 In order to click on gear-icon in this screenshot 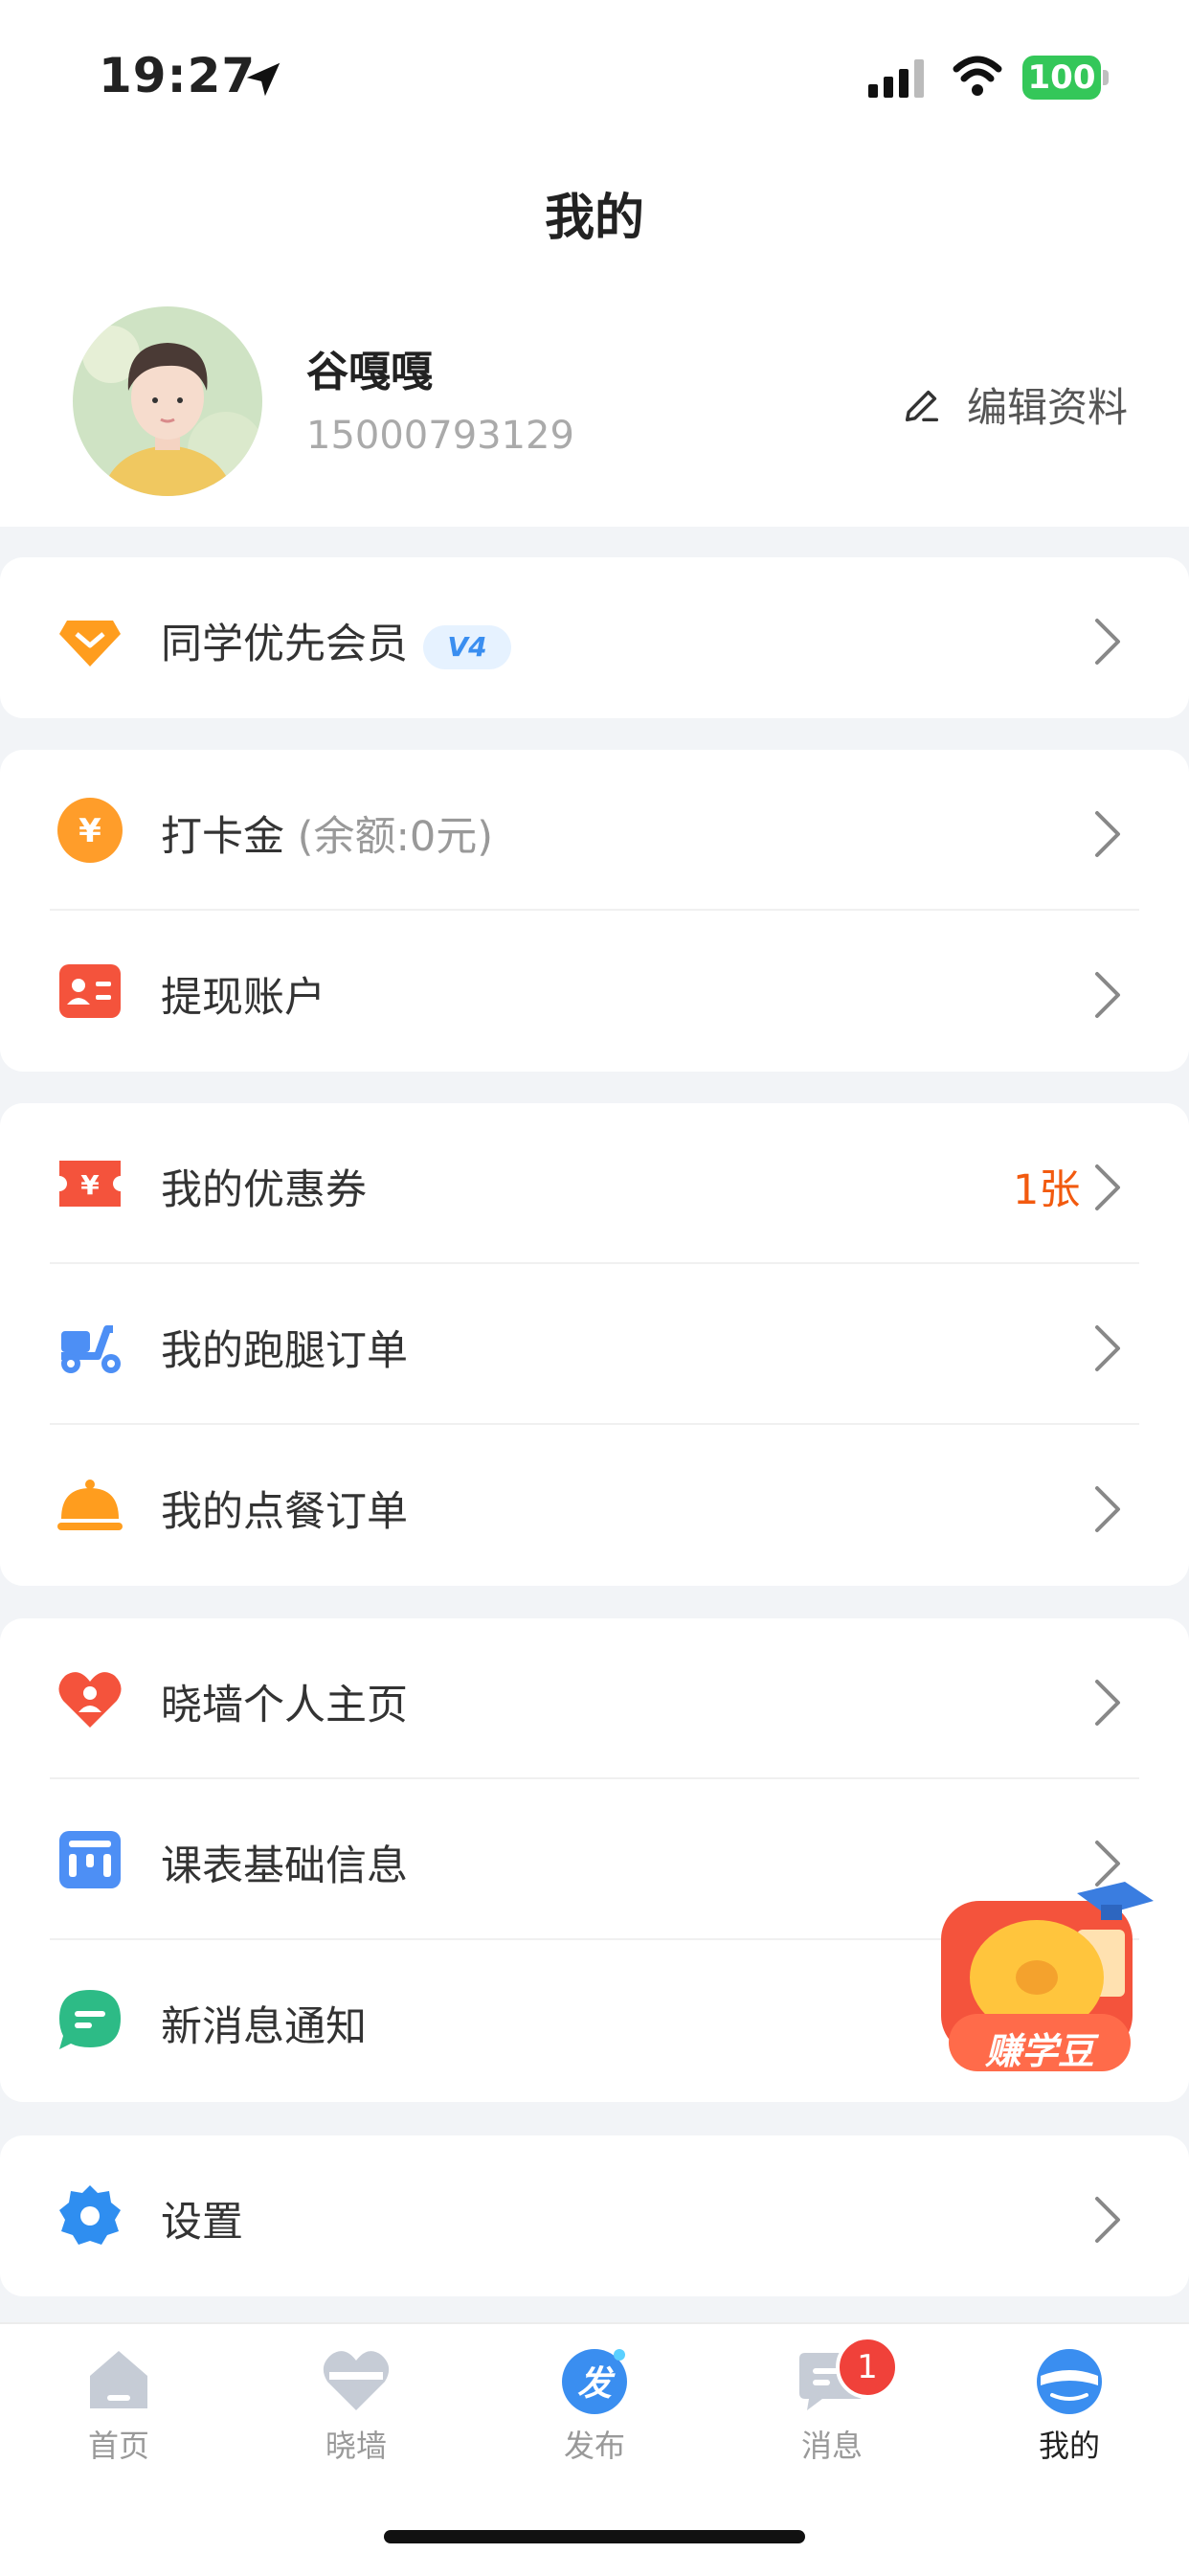, I will do `click(90, 2215)`.